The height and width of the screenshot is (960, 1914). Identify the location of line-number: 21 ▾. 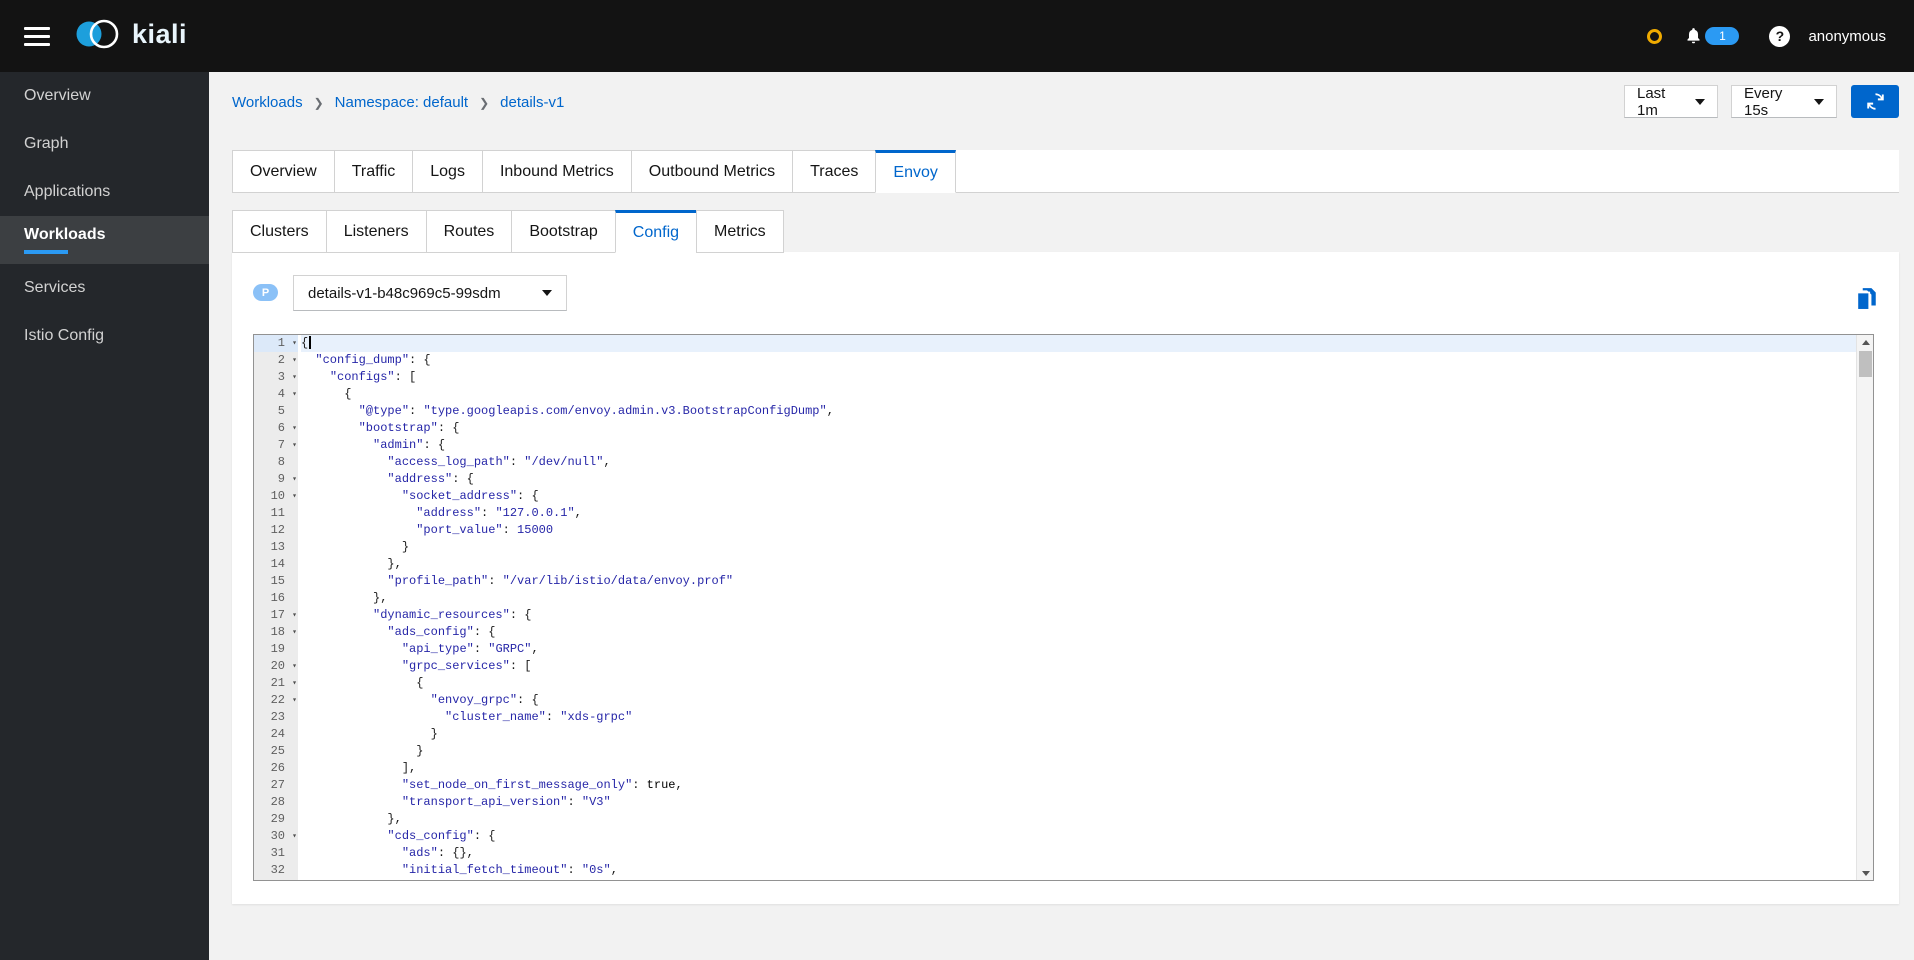
(276, 683).